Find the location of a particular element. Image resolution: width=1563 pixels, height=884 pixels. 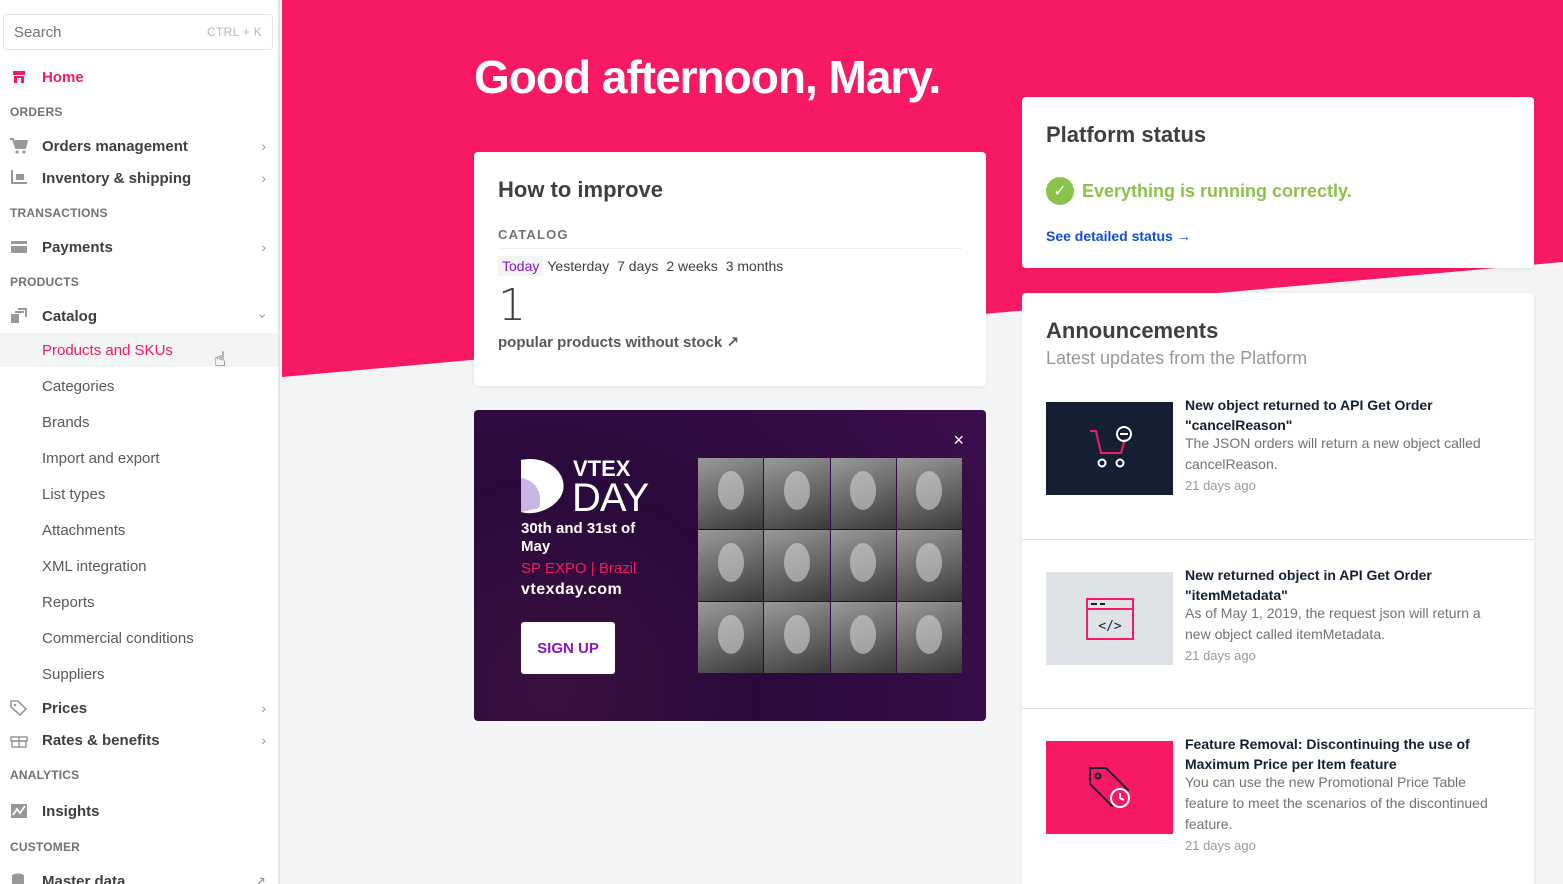

section-customer: CUSTOMER is located at coordinates (45, 847).